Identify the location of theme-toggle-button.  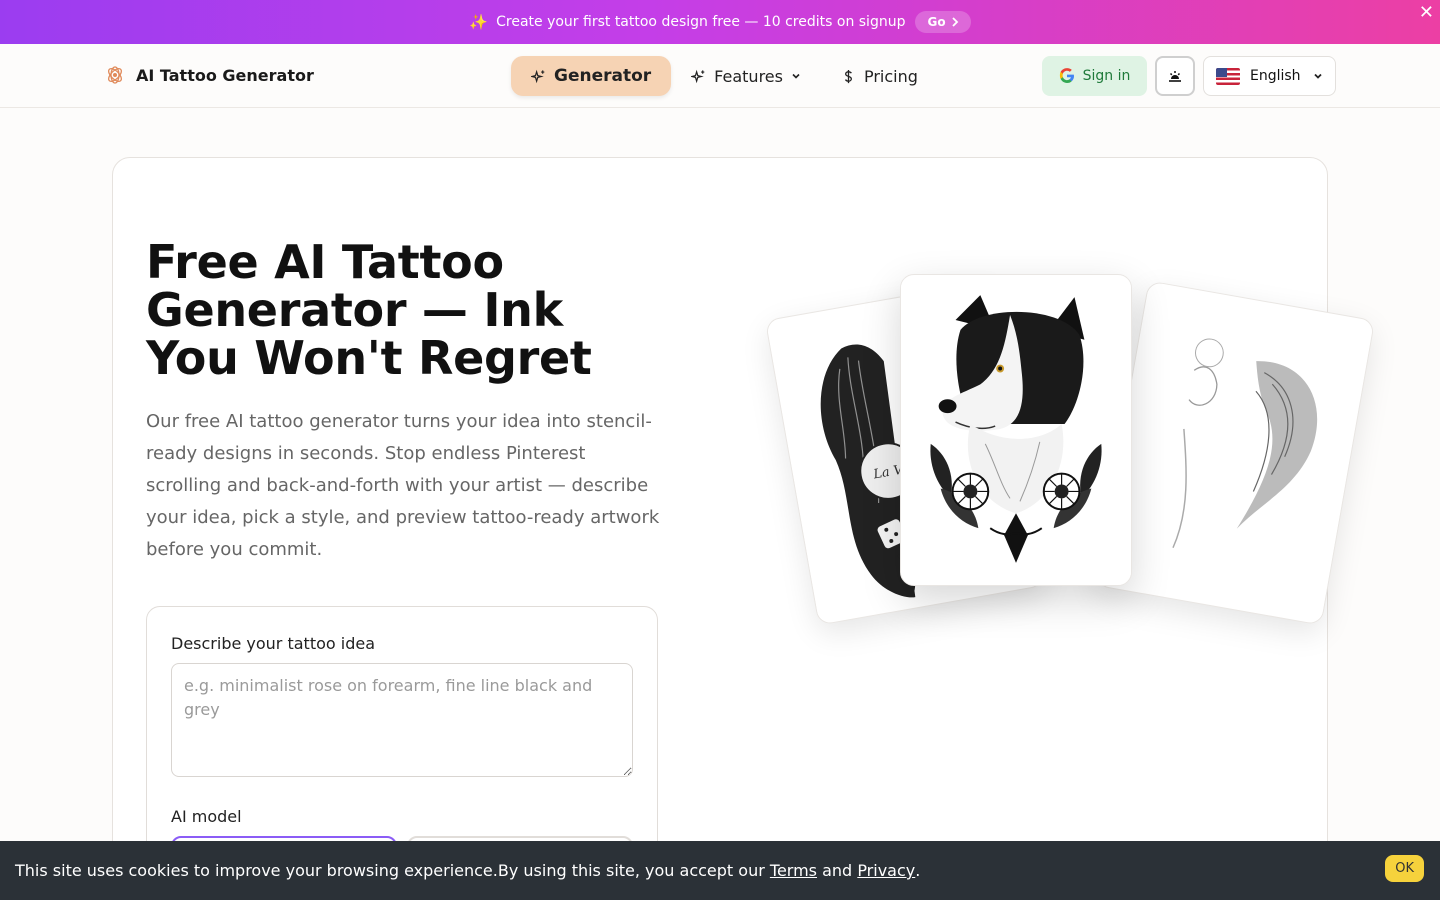
(1175, 76).